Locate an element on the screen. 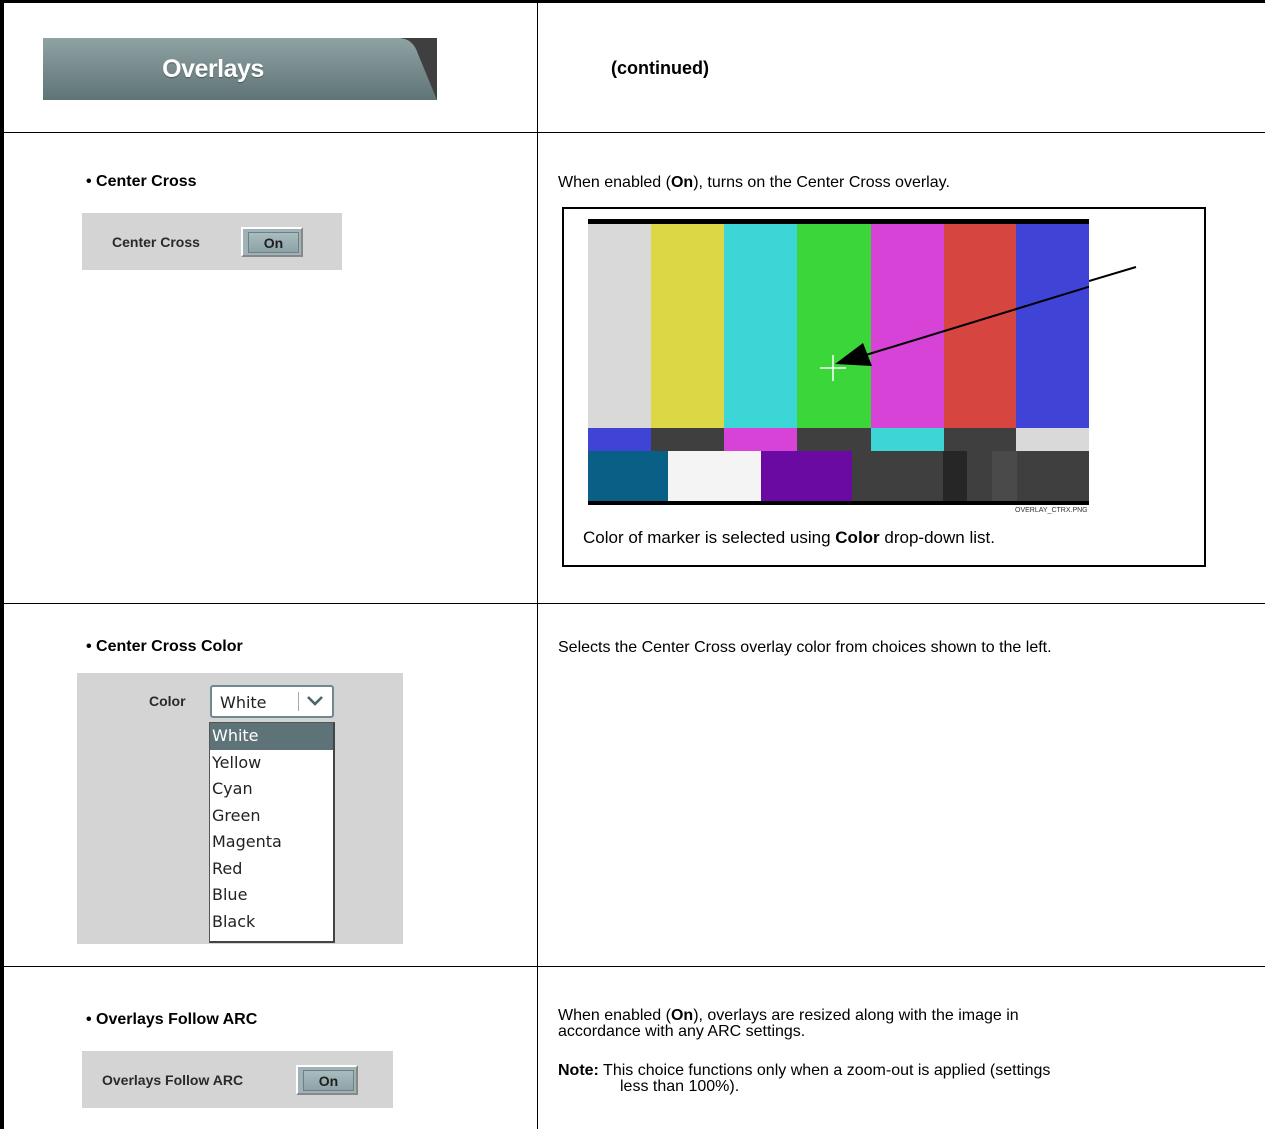 This screenshot has height=1129, width=1265. bar-blue is located at coordinates (1052, 326).